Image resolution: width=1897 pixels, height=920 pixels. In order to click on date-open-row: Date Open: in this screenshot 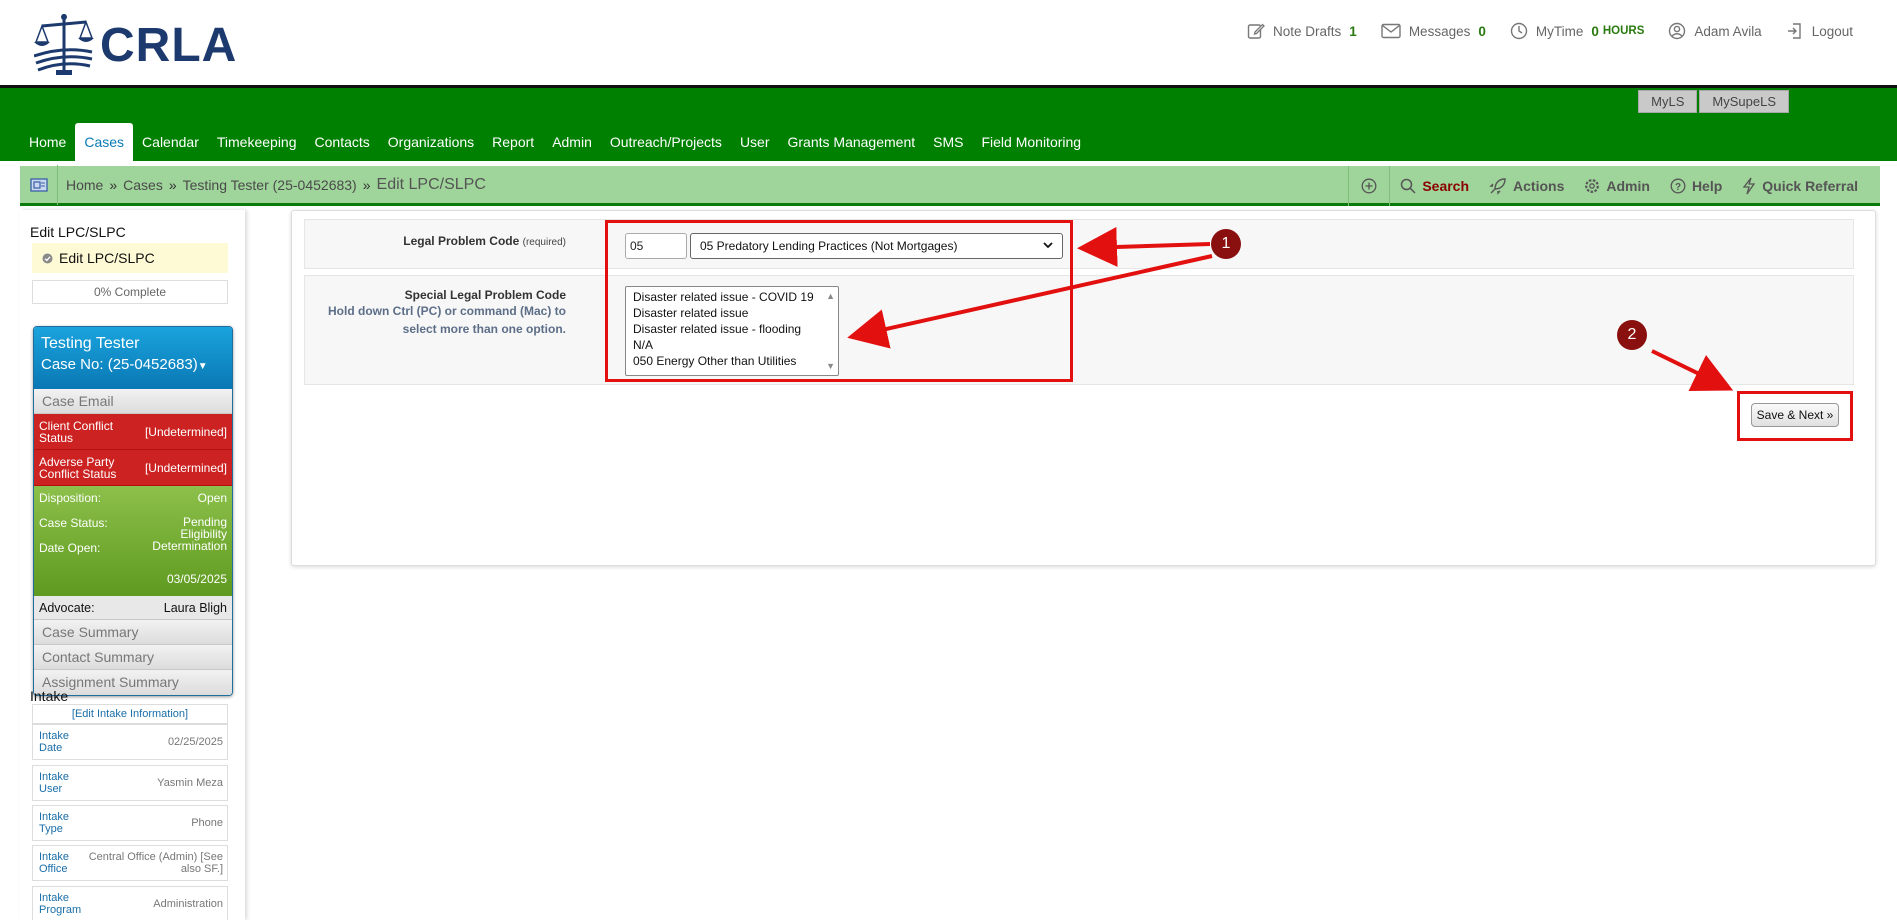, I will do `click(133, 548)`.